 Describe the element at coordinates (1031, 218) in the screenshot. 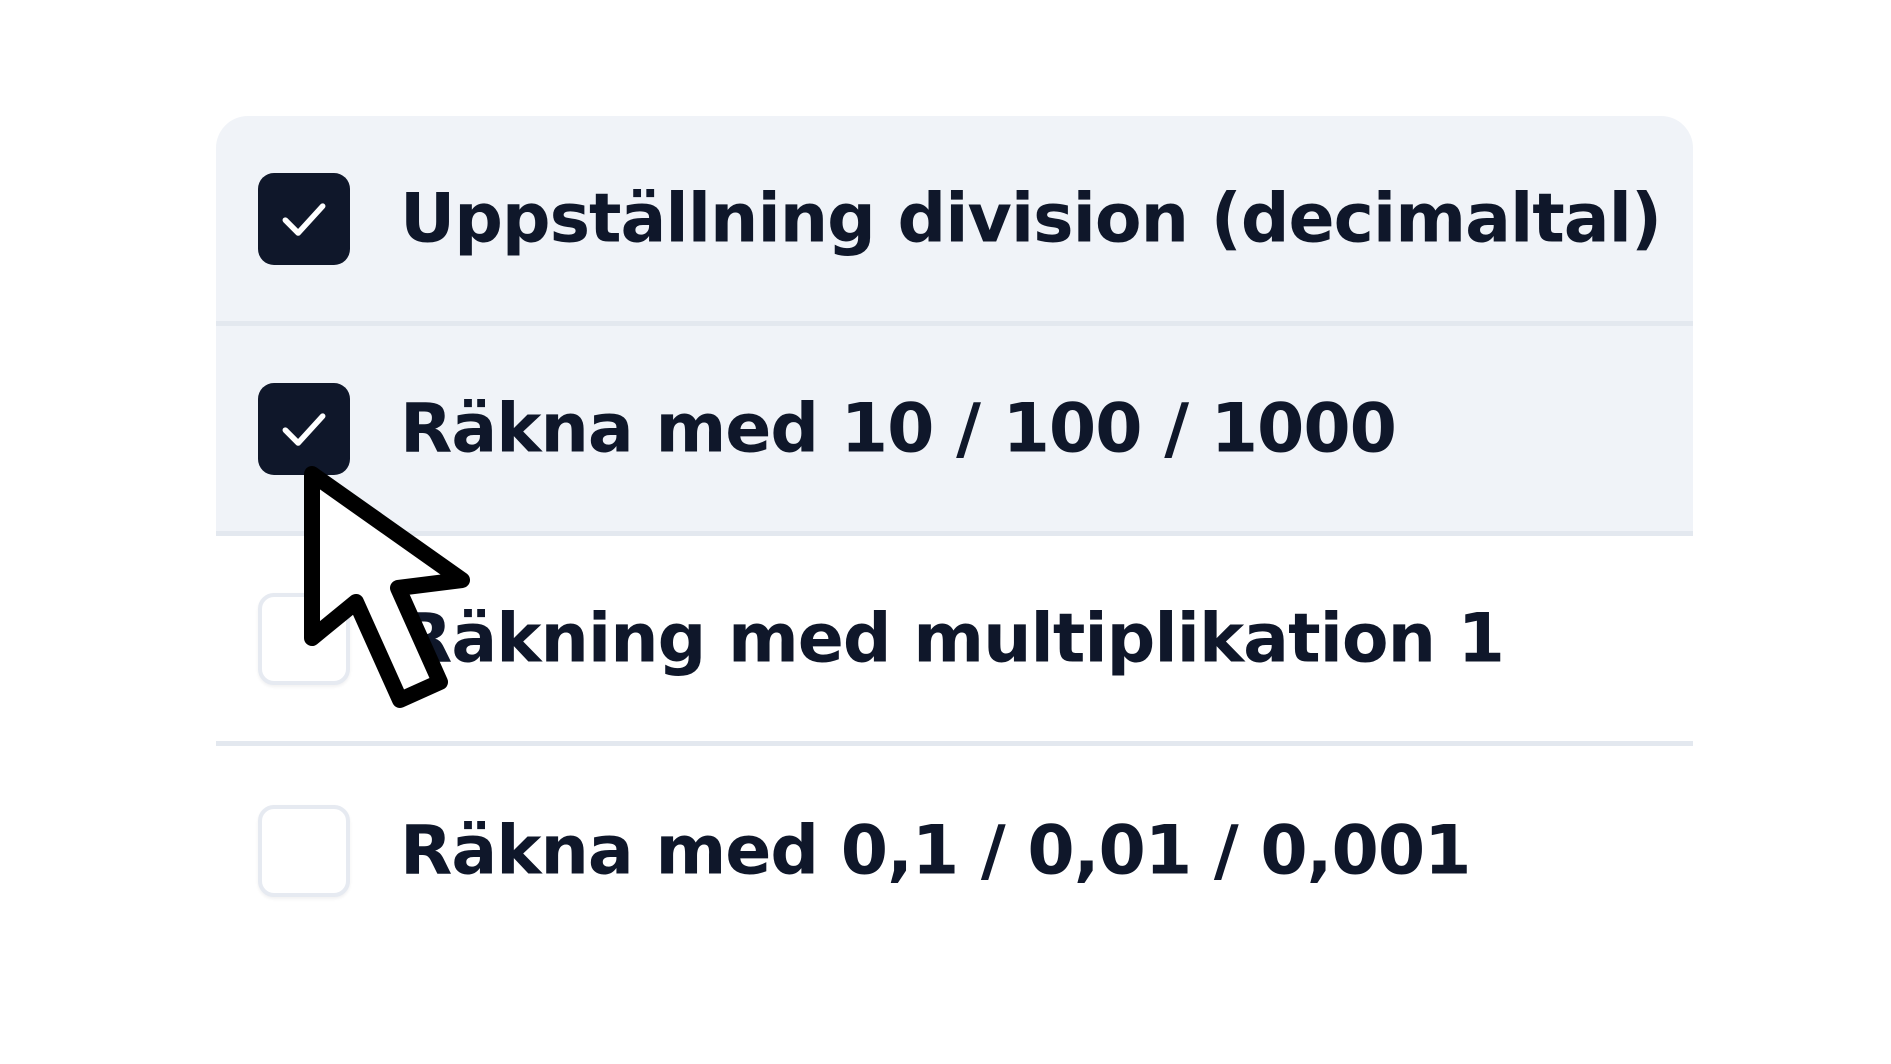

I see `option-label: Uppställning division (decimaltal)` at that location.